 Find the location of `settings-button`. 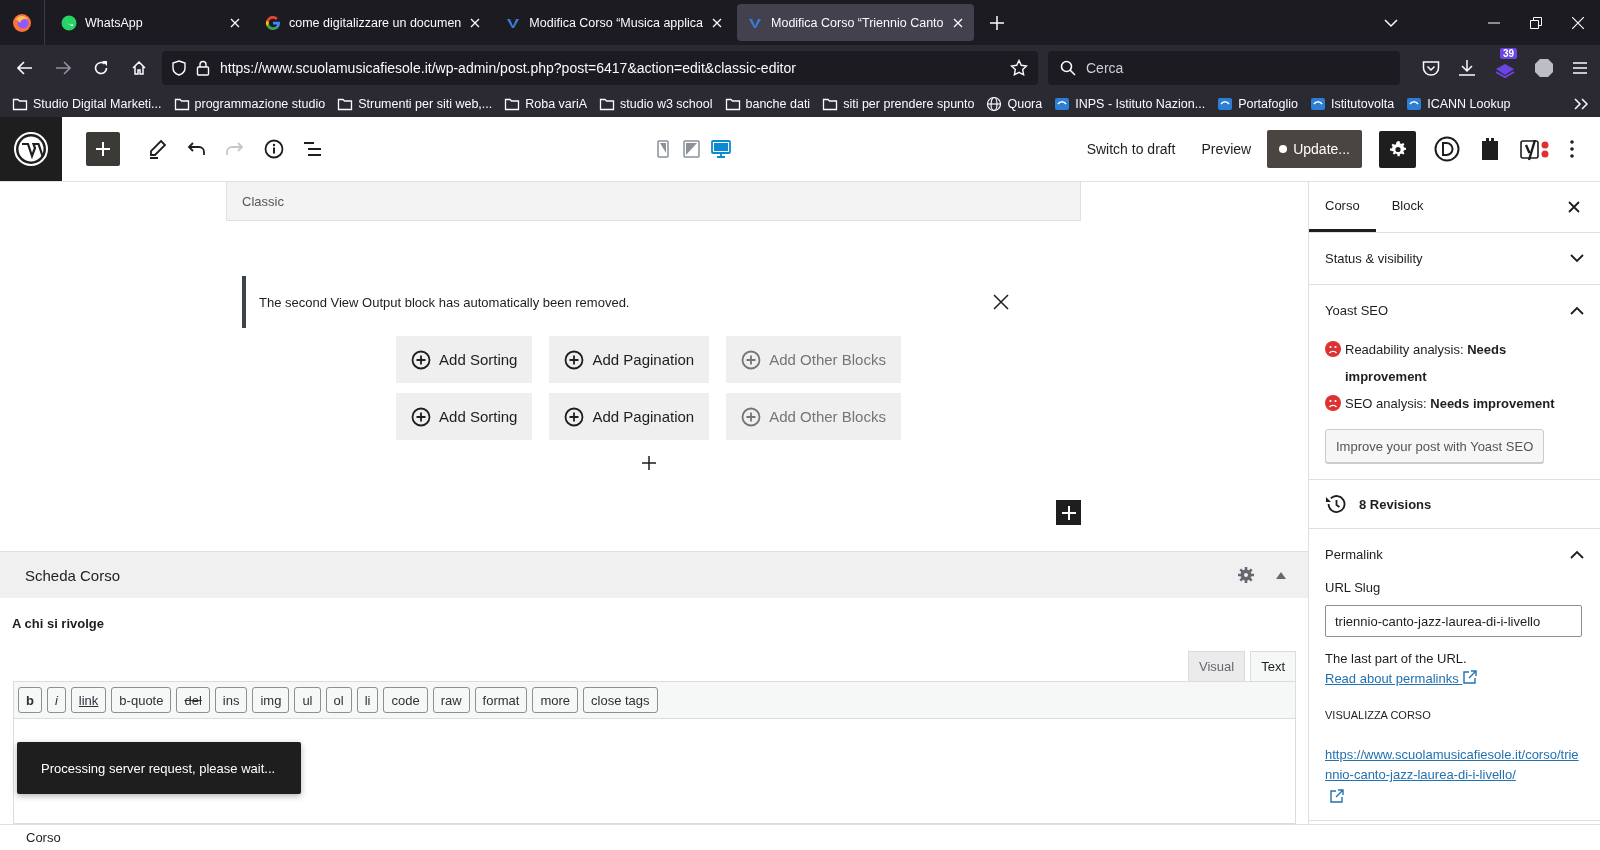

settings-button is located at coordinates (1397, 149).